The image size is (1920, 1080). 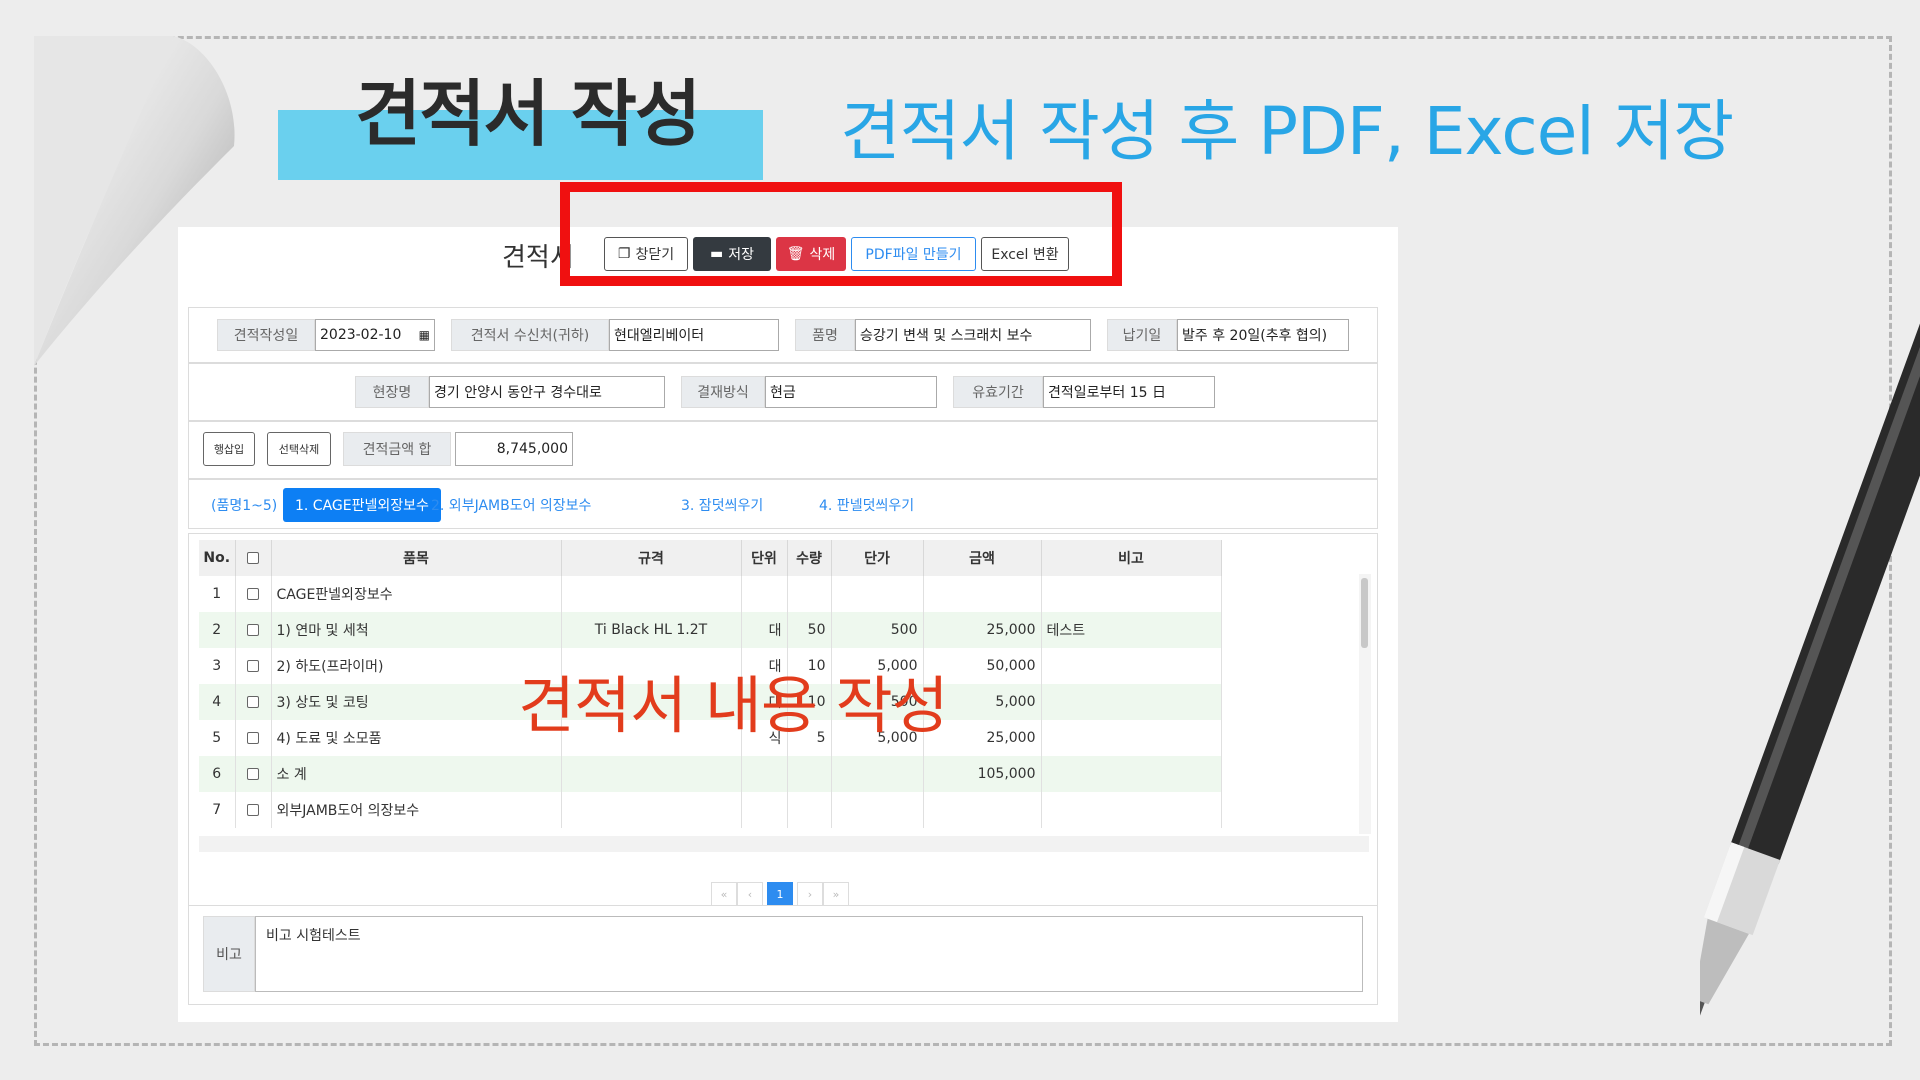 What do you see at coordinates (528, 114) in the screenshot?
I see `page-heading: 견적서 작성` at bounding box center [528, 114].